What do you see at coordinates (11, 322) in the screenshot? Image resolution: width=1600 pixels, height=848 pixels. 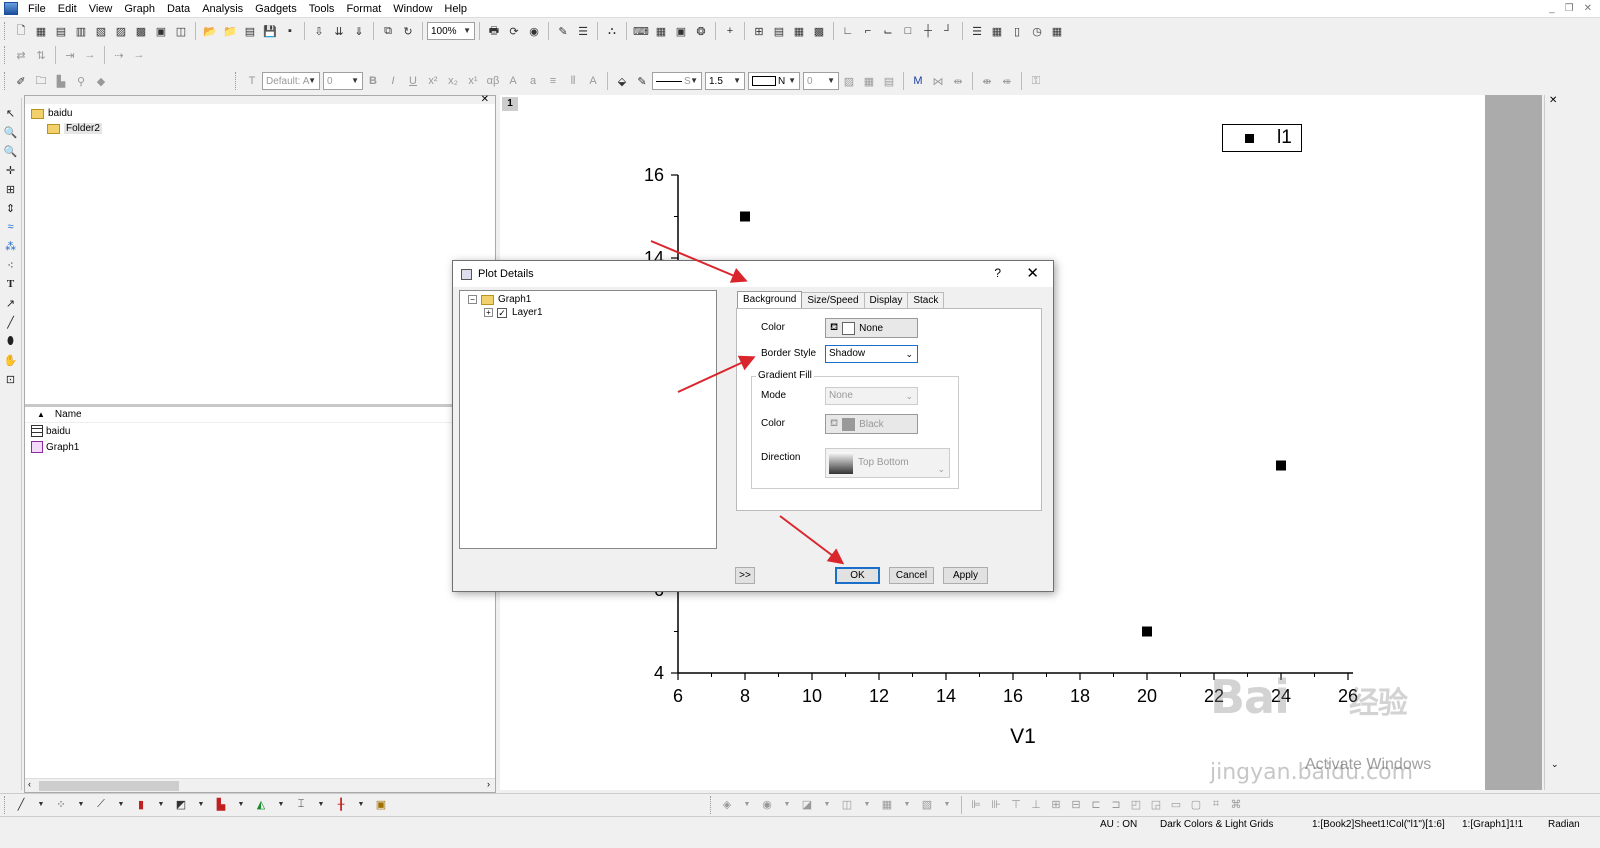 I see `line-tool-icon: ╱` at bounding box center [11, 322].